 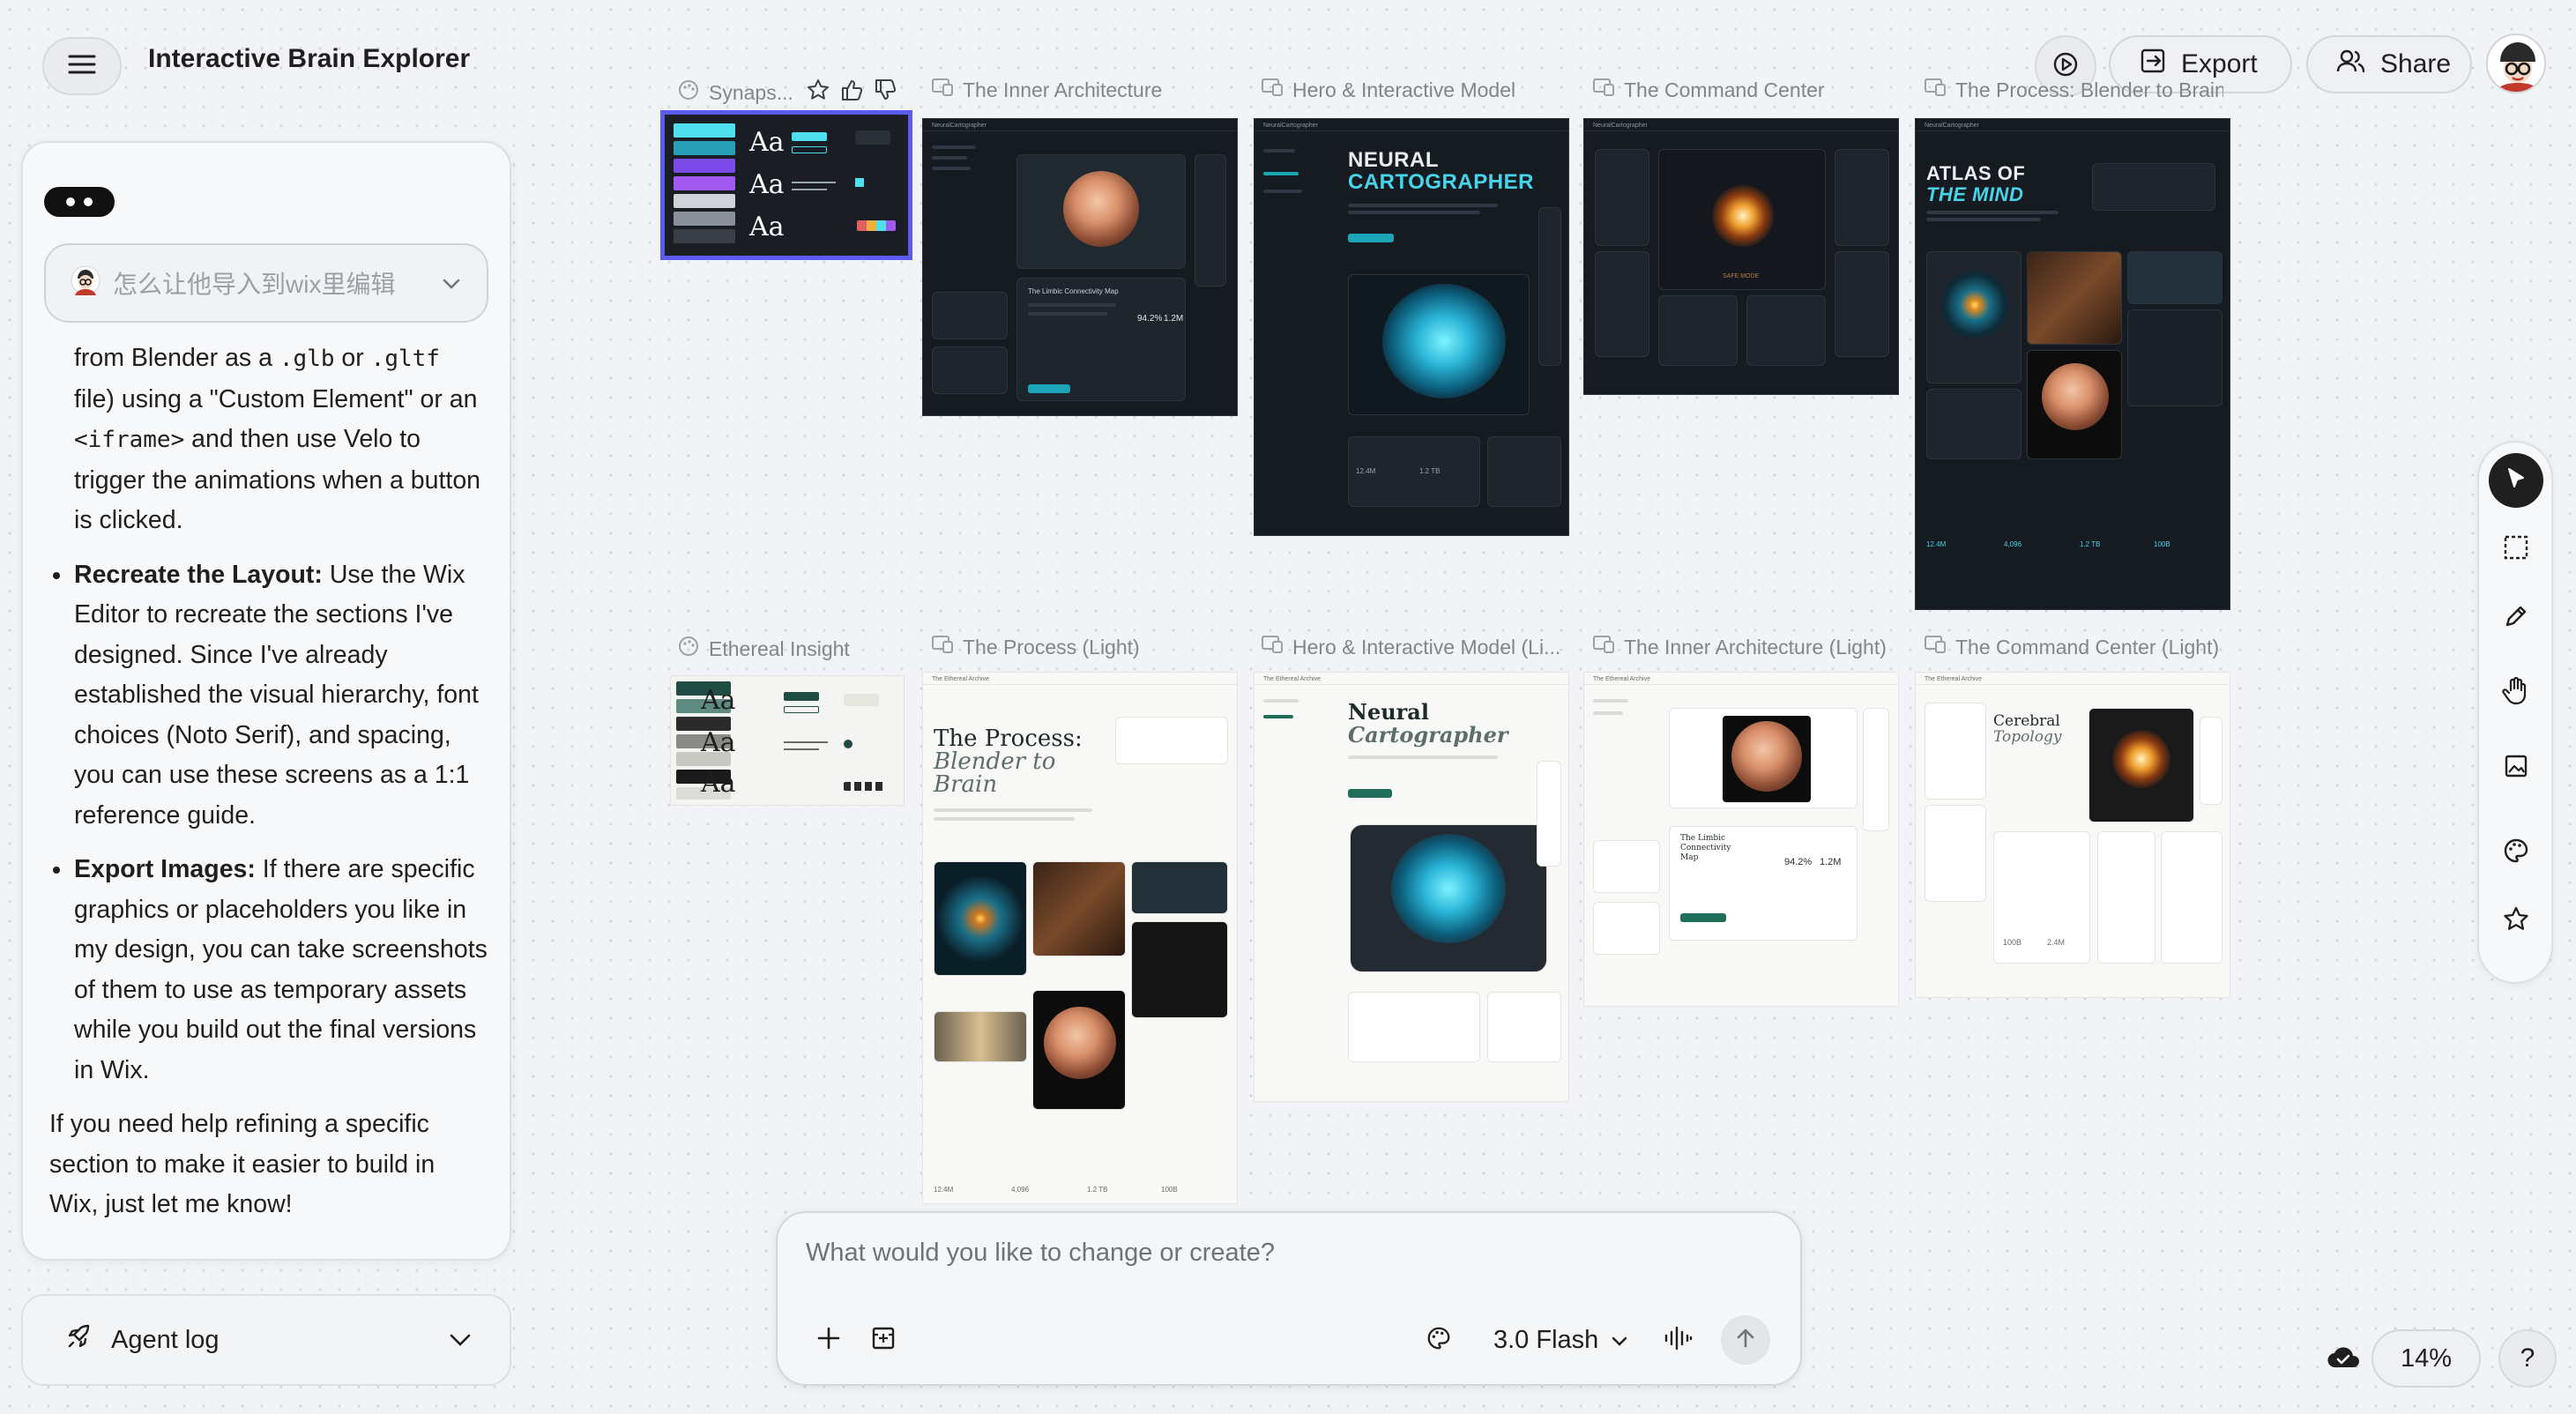 What do you see at coordinates (1246, 1253) in the screenshot?
I see `prompt-input` at bounding box center [1246, 1253].